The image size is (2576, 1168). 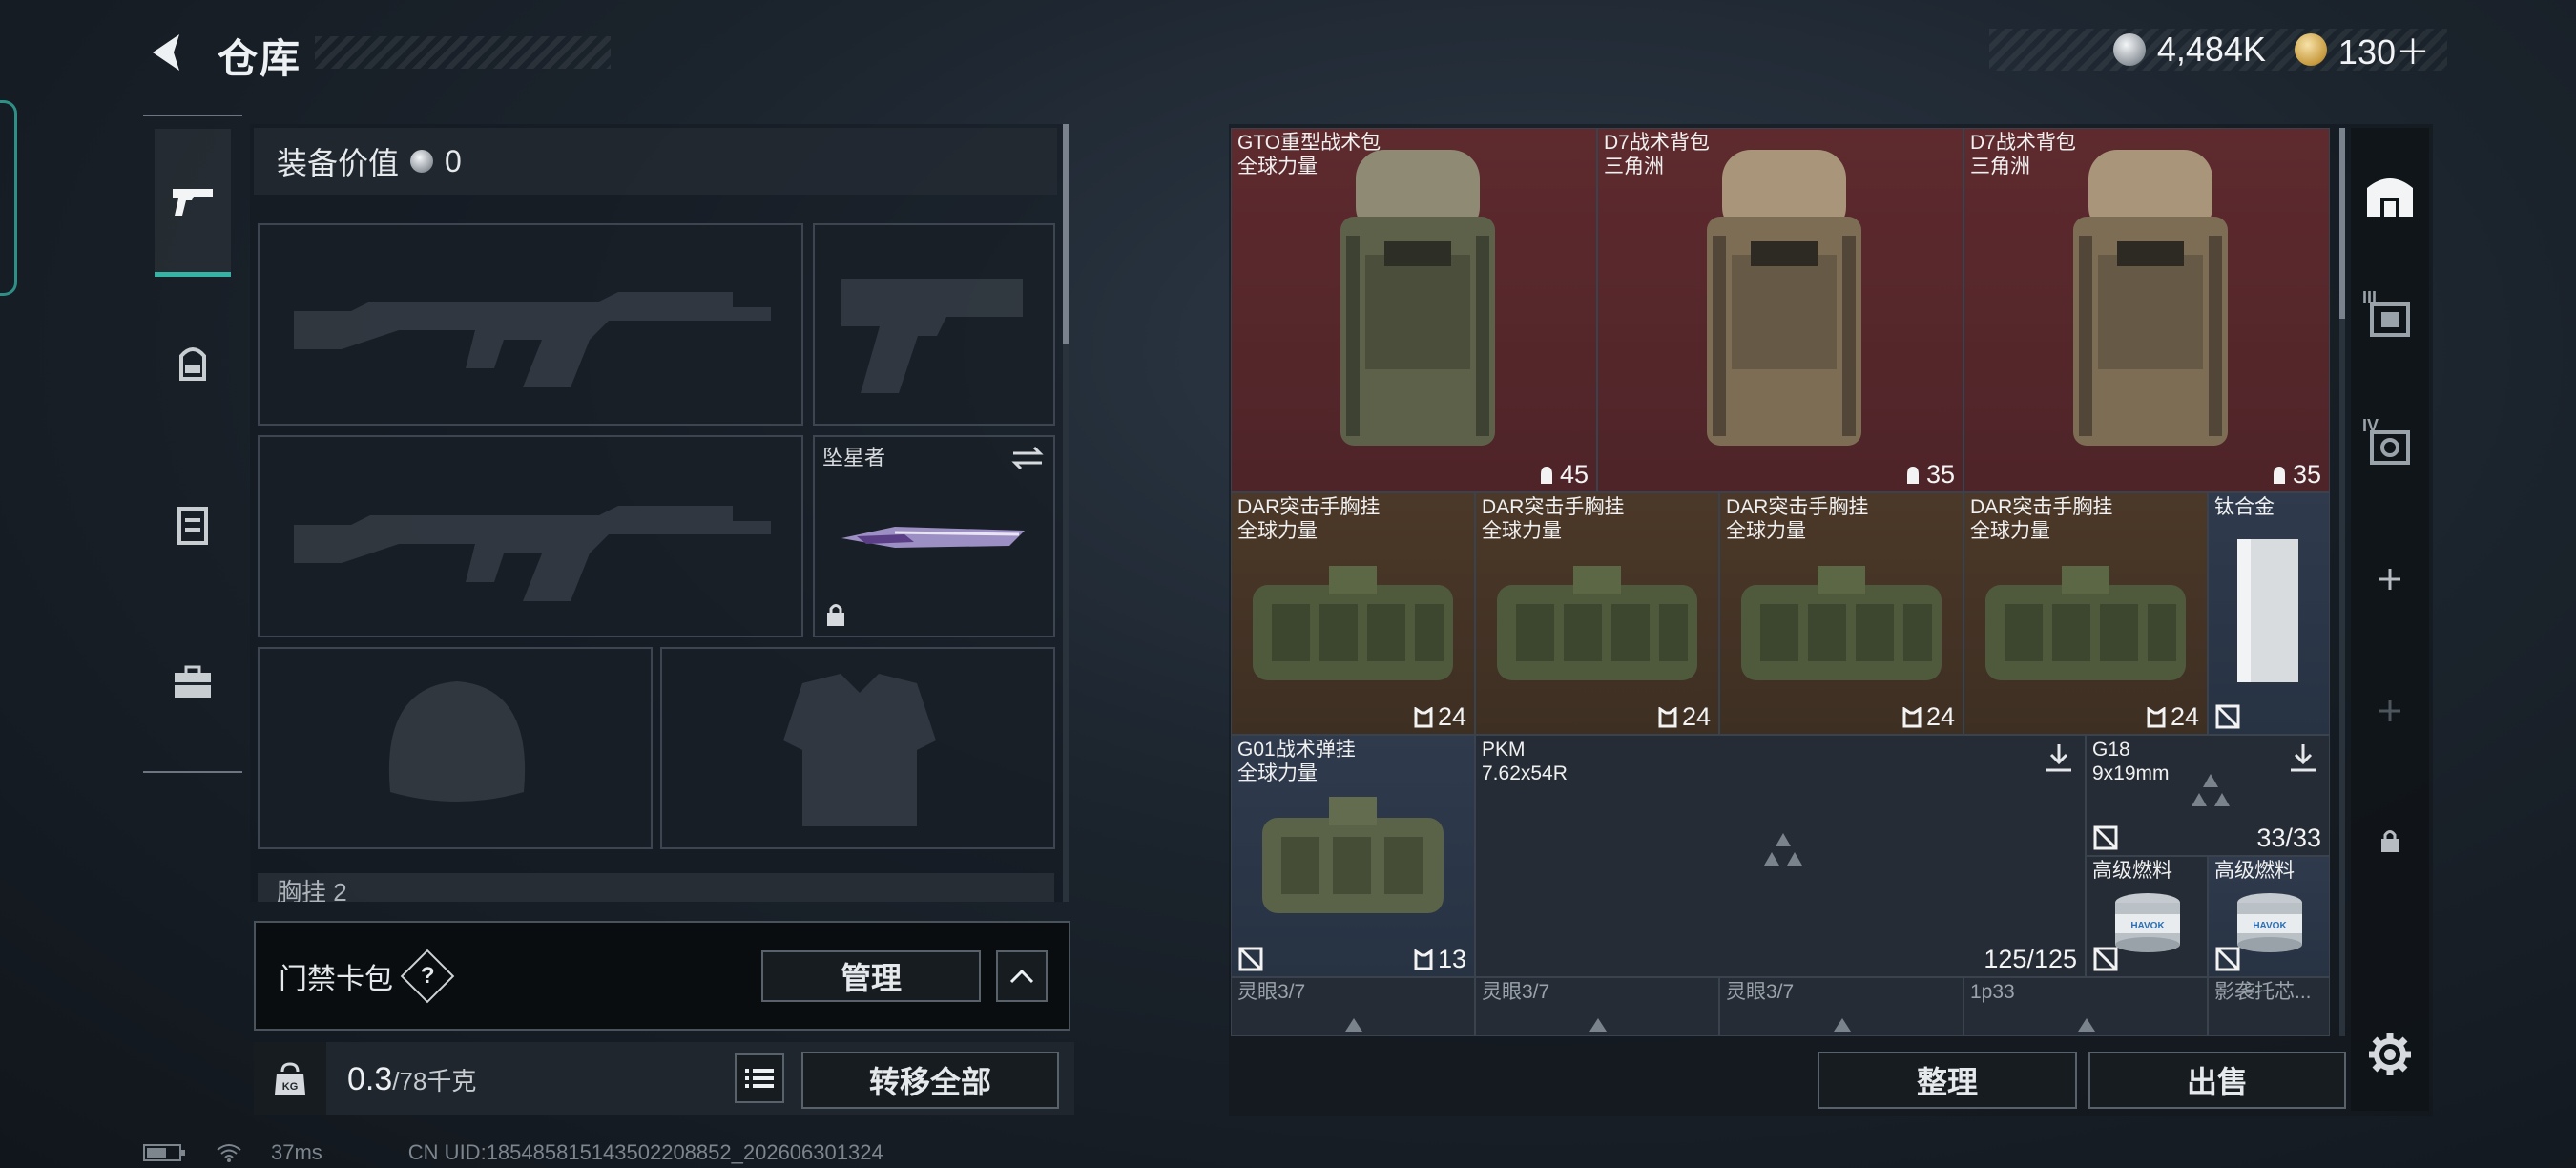 What do you see at coordinates (930, 1080) in the screenshot?
I see `transfer-all-button: 转移全部` at bounding box center [930, 1080].